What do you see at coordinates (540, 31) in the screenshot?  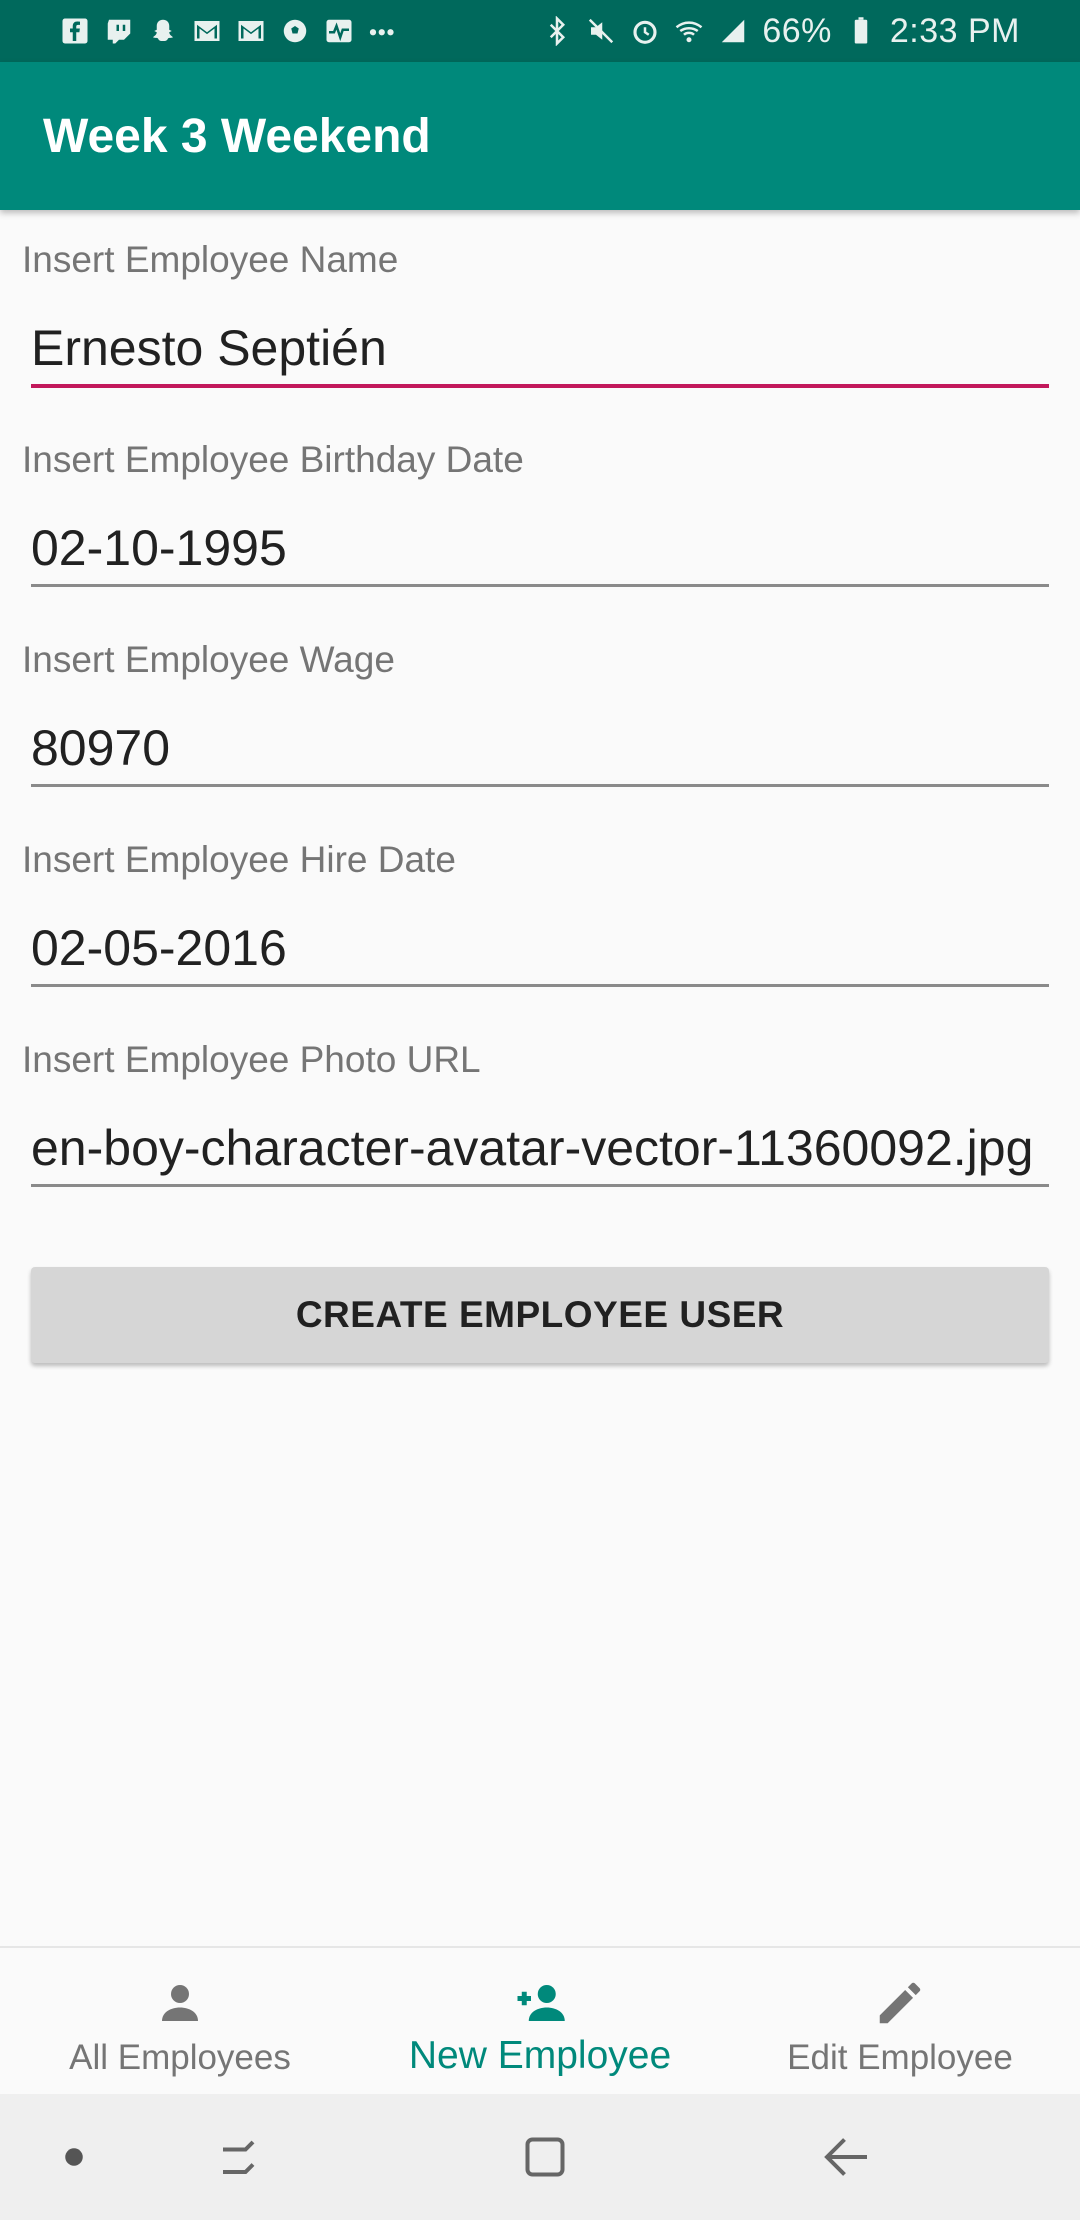 I see `status-bar: 66% 2:33 PM` at bounding box center [540, 31].